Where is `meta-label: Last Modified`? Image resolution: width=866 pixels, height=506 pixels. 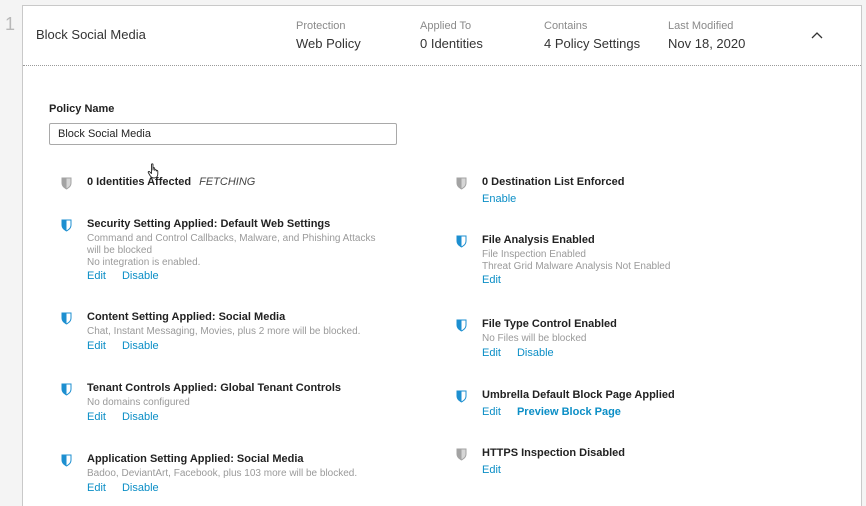 meta-label: Last Modified is located at coordinates (701, 26).